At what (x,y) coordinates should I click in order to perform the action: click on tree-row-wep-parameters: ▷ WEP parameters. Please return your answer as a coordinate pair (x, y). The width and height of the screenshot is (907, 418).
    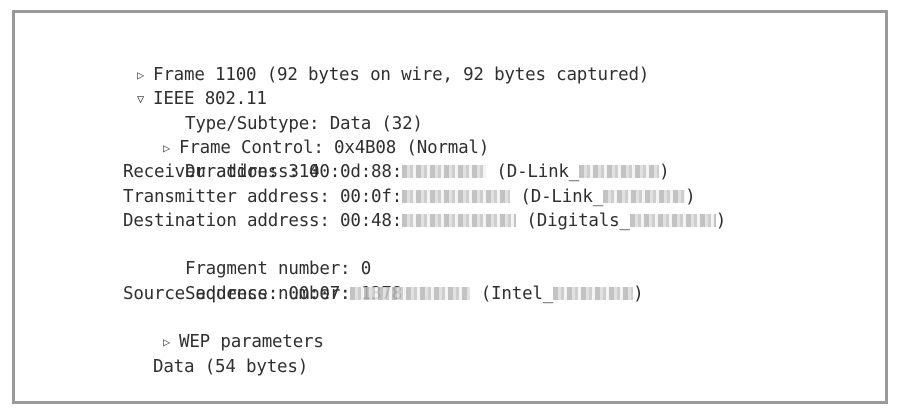
    Looking at the image, I should click on (450, 329).